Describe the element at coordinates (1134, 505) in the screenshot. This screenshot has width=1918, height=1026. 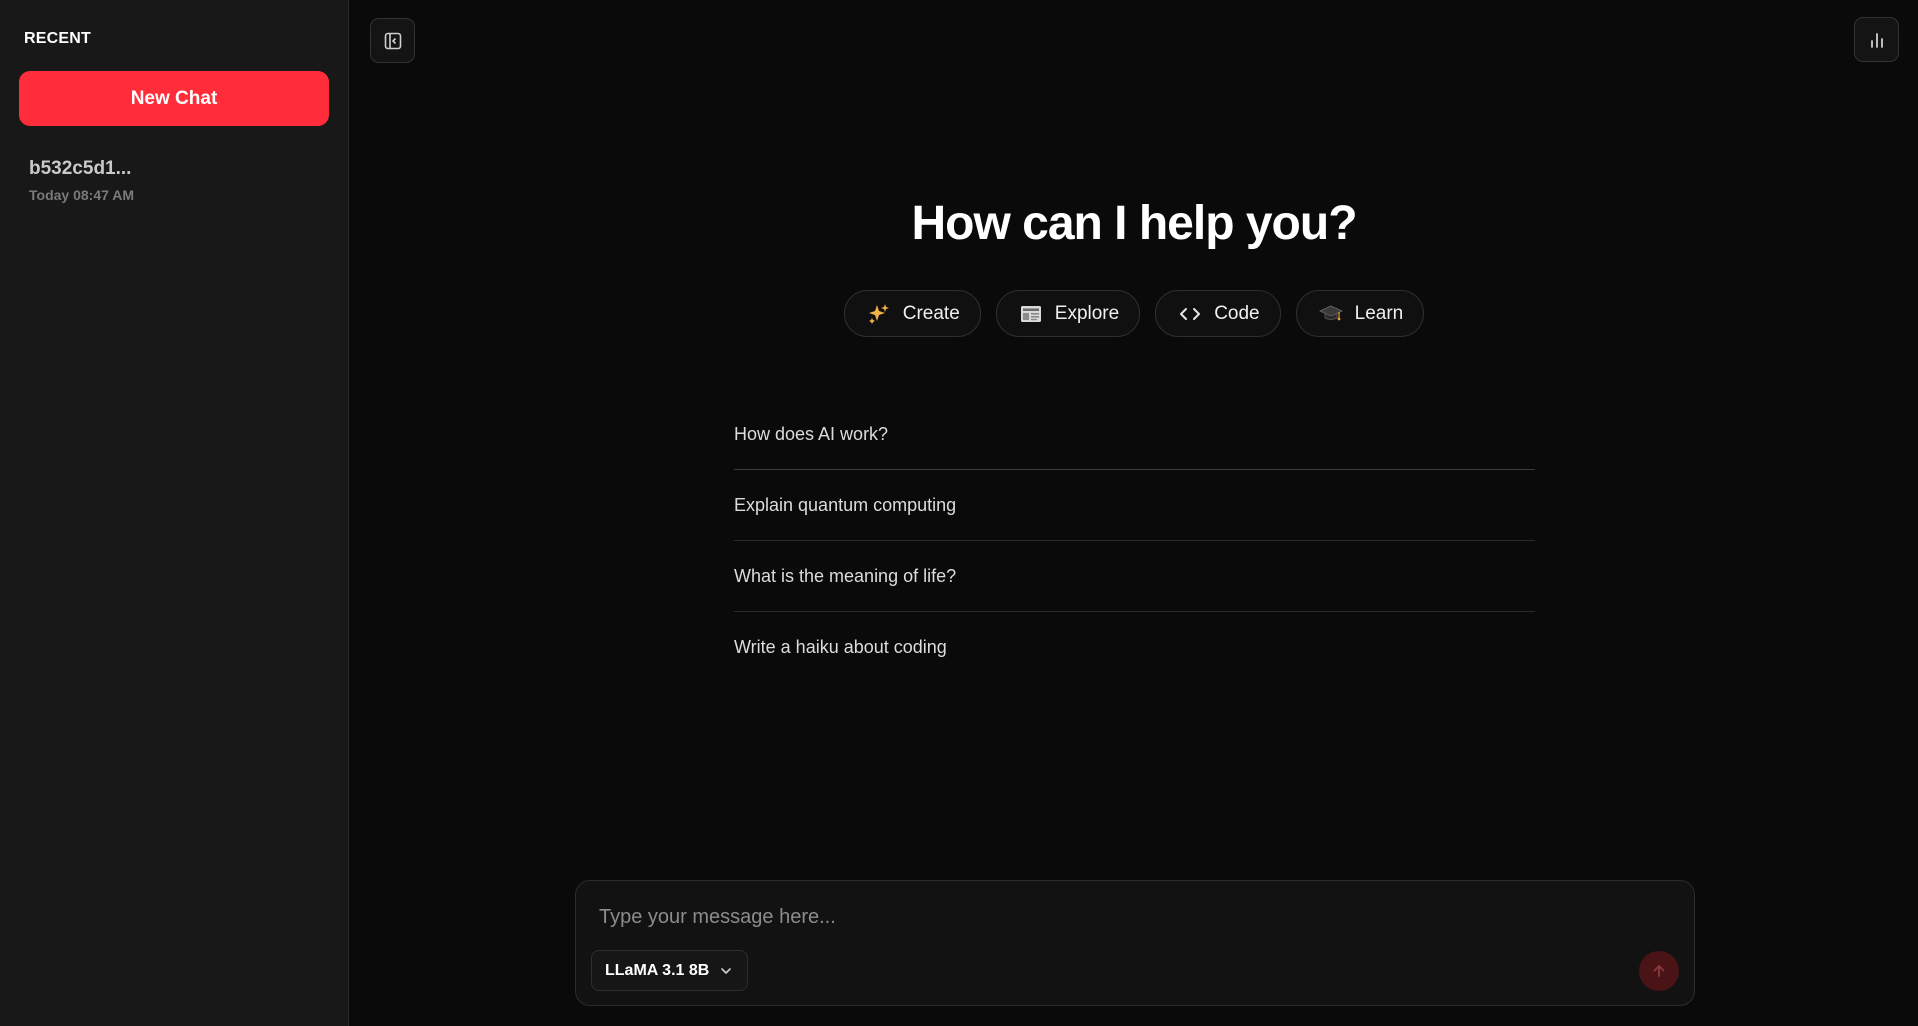
I see `suggestion-item: Explain quantum computing` at that location.